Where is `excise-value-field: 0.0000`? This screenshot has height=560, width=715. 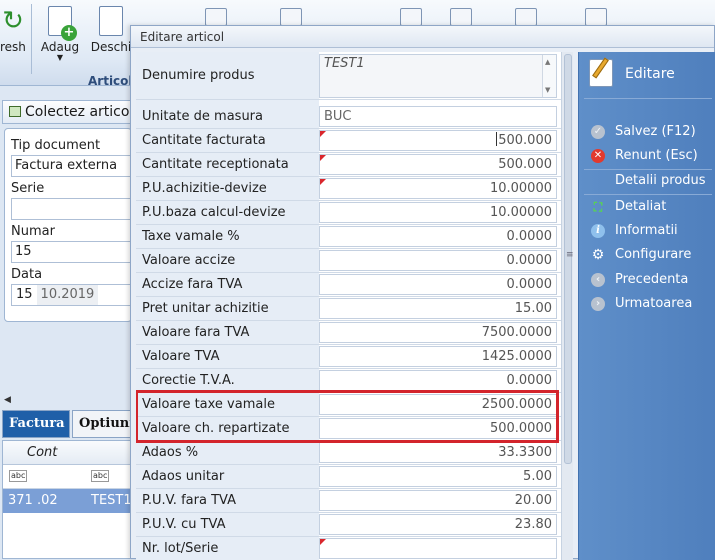
excise-value-field: 0.0000 is located at coordinates (438, 260).